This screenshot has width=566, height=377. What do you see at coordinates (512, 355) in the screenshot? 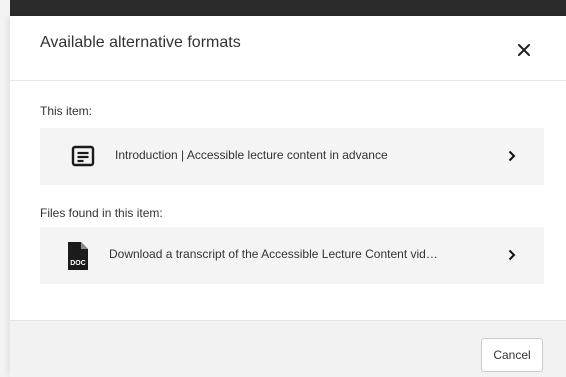
I see `cancel-button: Cancel` at bounding box center [512, 355].